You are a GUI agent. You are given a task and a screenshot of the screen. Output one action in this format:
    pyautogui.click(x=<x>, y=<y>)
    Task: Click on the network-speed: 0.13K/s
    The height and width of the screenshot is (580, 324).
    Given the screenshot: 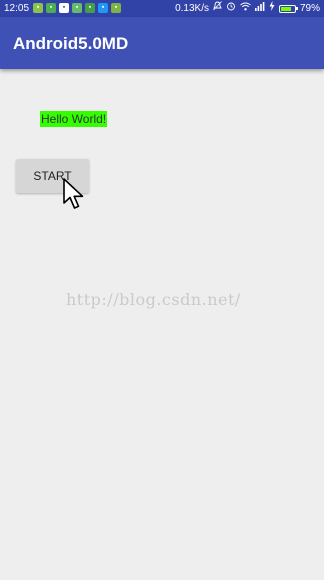 What is the action you would take?
    pyautogui.click(x=192, y=8)
    